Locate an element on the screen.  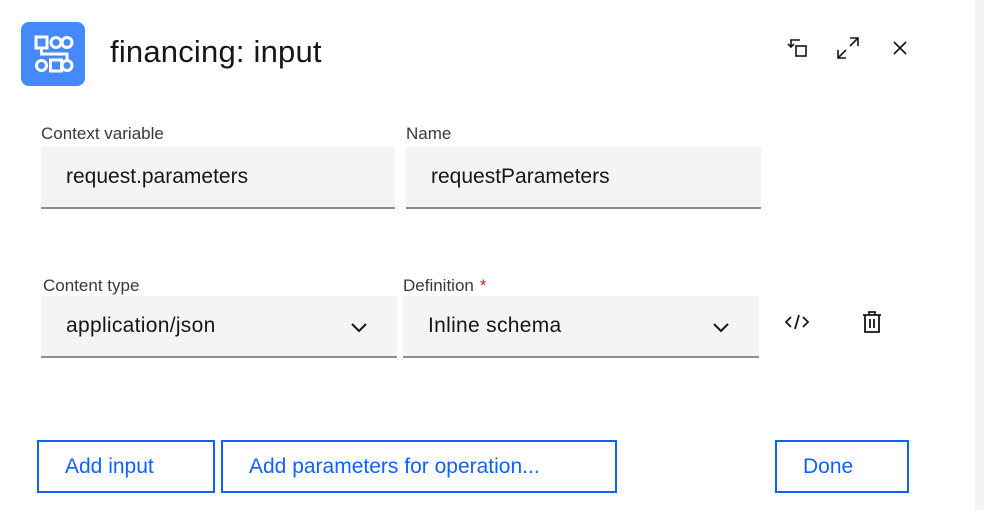
name-label: Name is located at coordinates (429, 133).